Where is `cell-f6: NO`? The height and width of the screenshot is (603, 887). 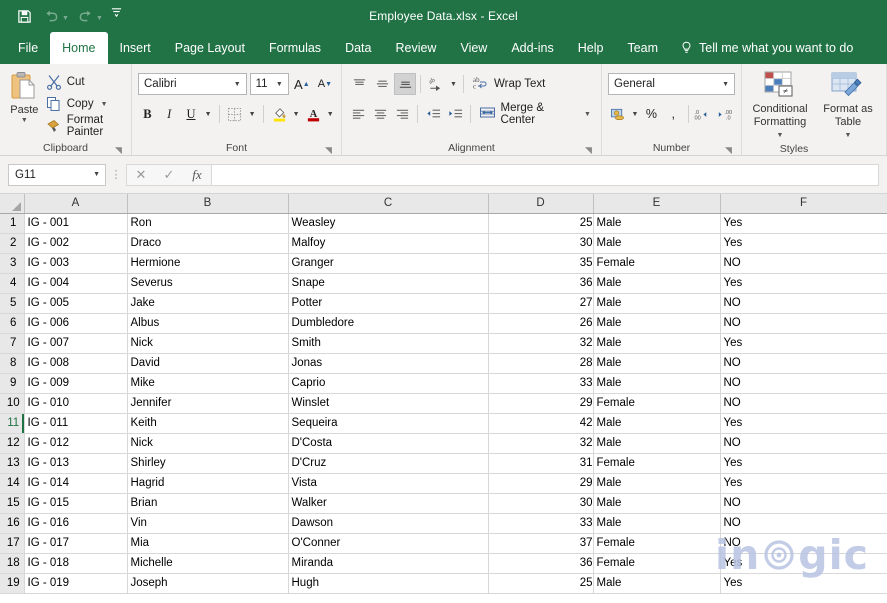 cell-f6: NO is located at coordinates (803, 323).